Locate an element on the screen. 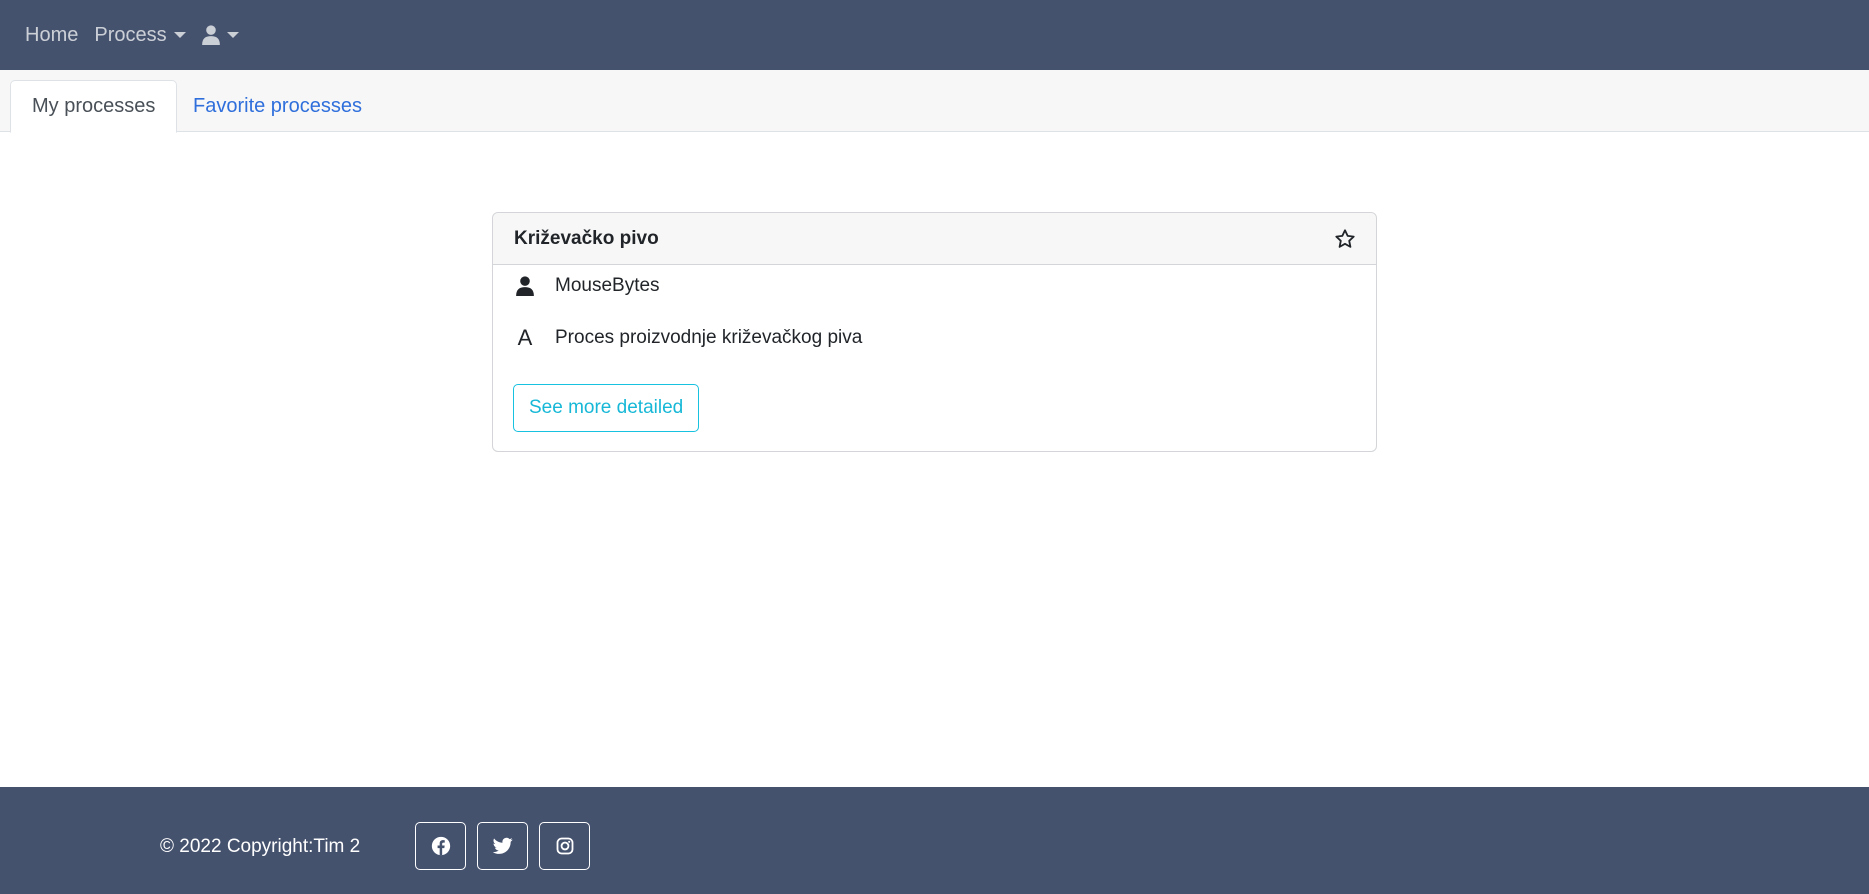 This screenshot has width=1869, height=894. twitter-icon is located at coordinates (502, 845).